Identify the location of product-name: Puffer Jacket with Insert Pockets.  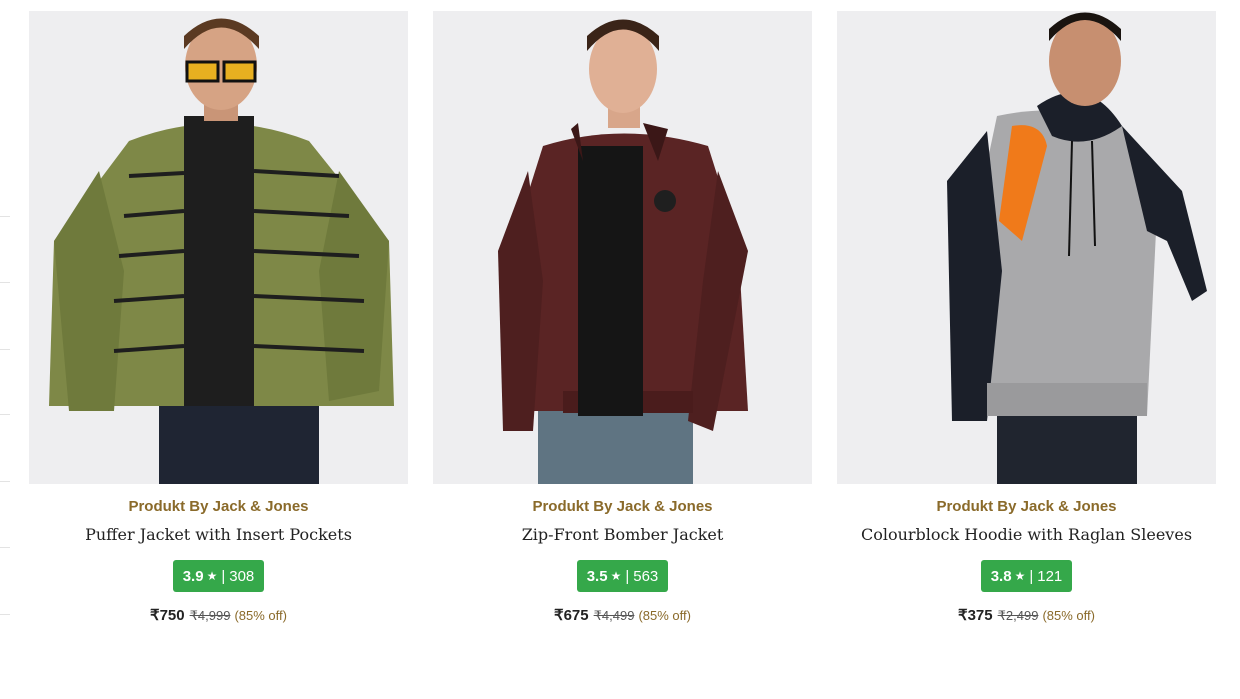
(218, 535).